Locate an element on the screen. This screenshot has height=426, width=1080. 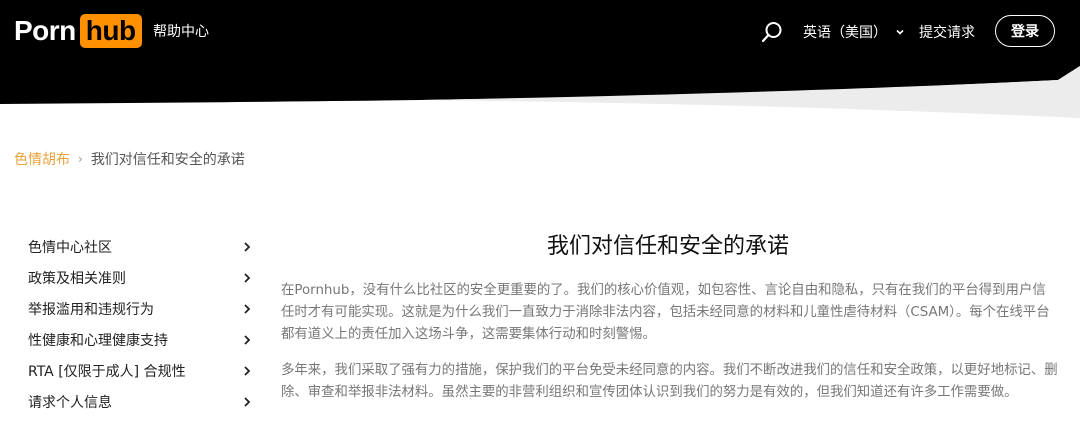
sidebar-item-label: 举报滥用和违规行为 is located at coordinates (91, 309).